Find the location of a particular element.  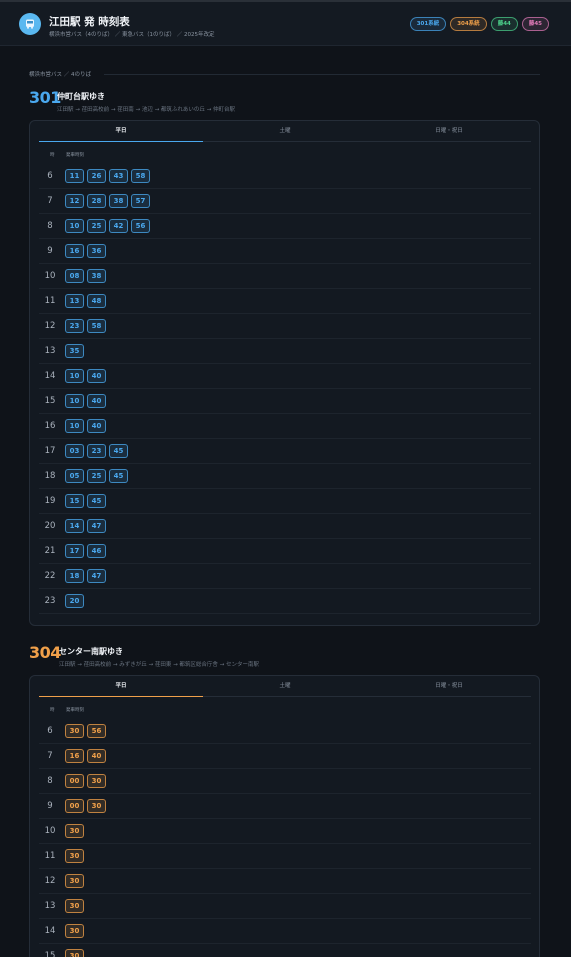

departure-minute: 28 is located at coordinates (96, 201).